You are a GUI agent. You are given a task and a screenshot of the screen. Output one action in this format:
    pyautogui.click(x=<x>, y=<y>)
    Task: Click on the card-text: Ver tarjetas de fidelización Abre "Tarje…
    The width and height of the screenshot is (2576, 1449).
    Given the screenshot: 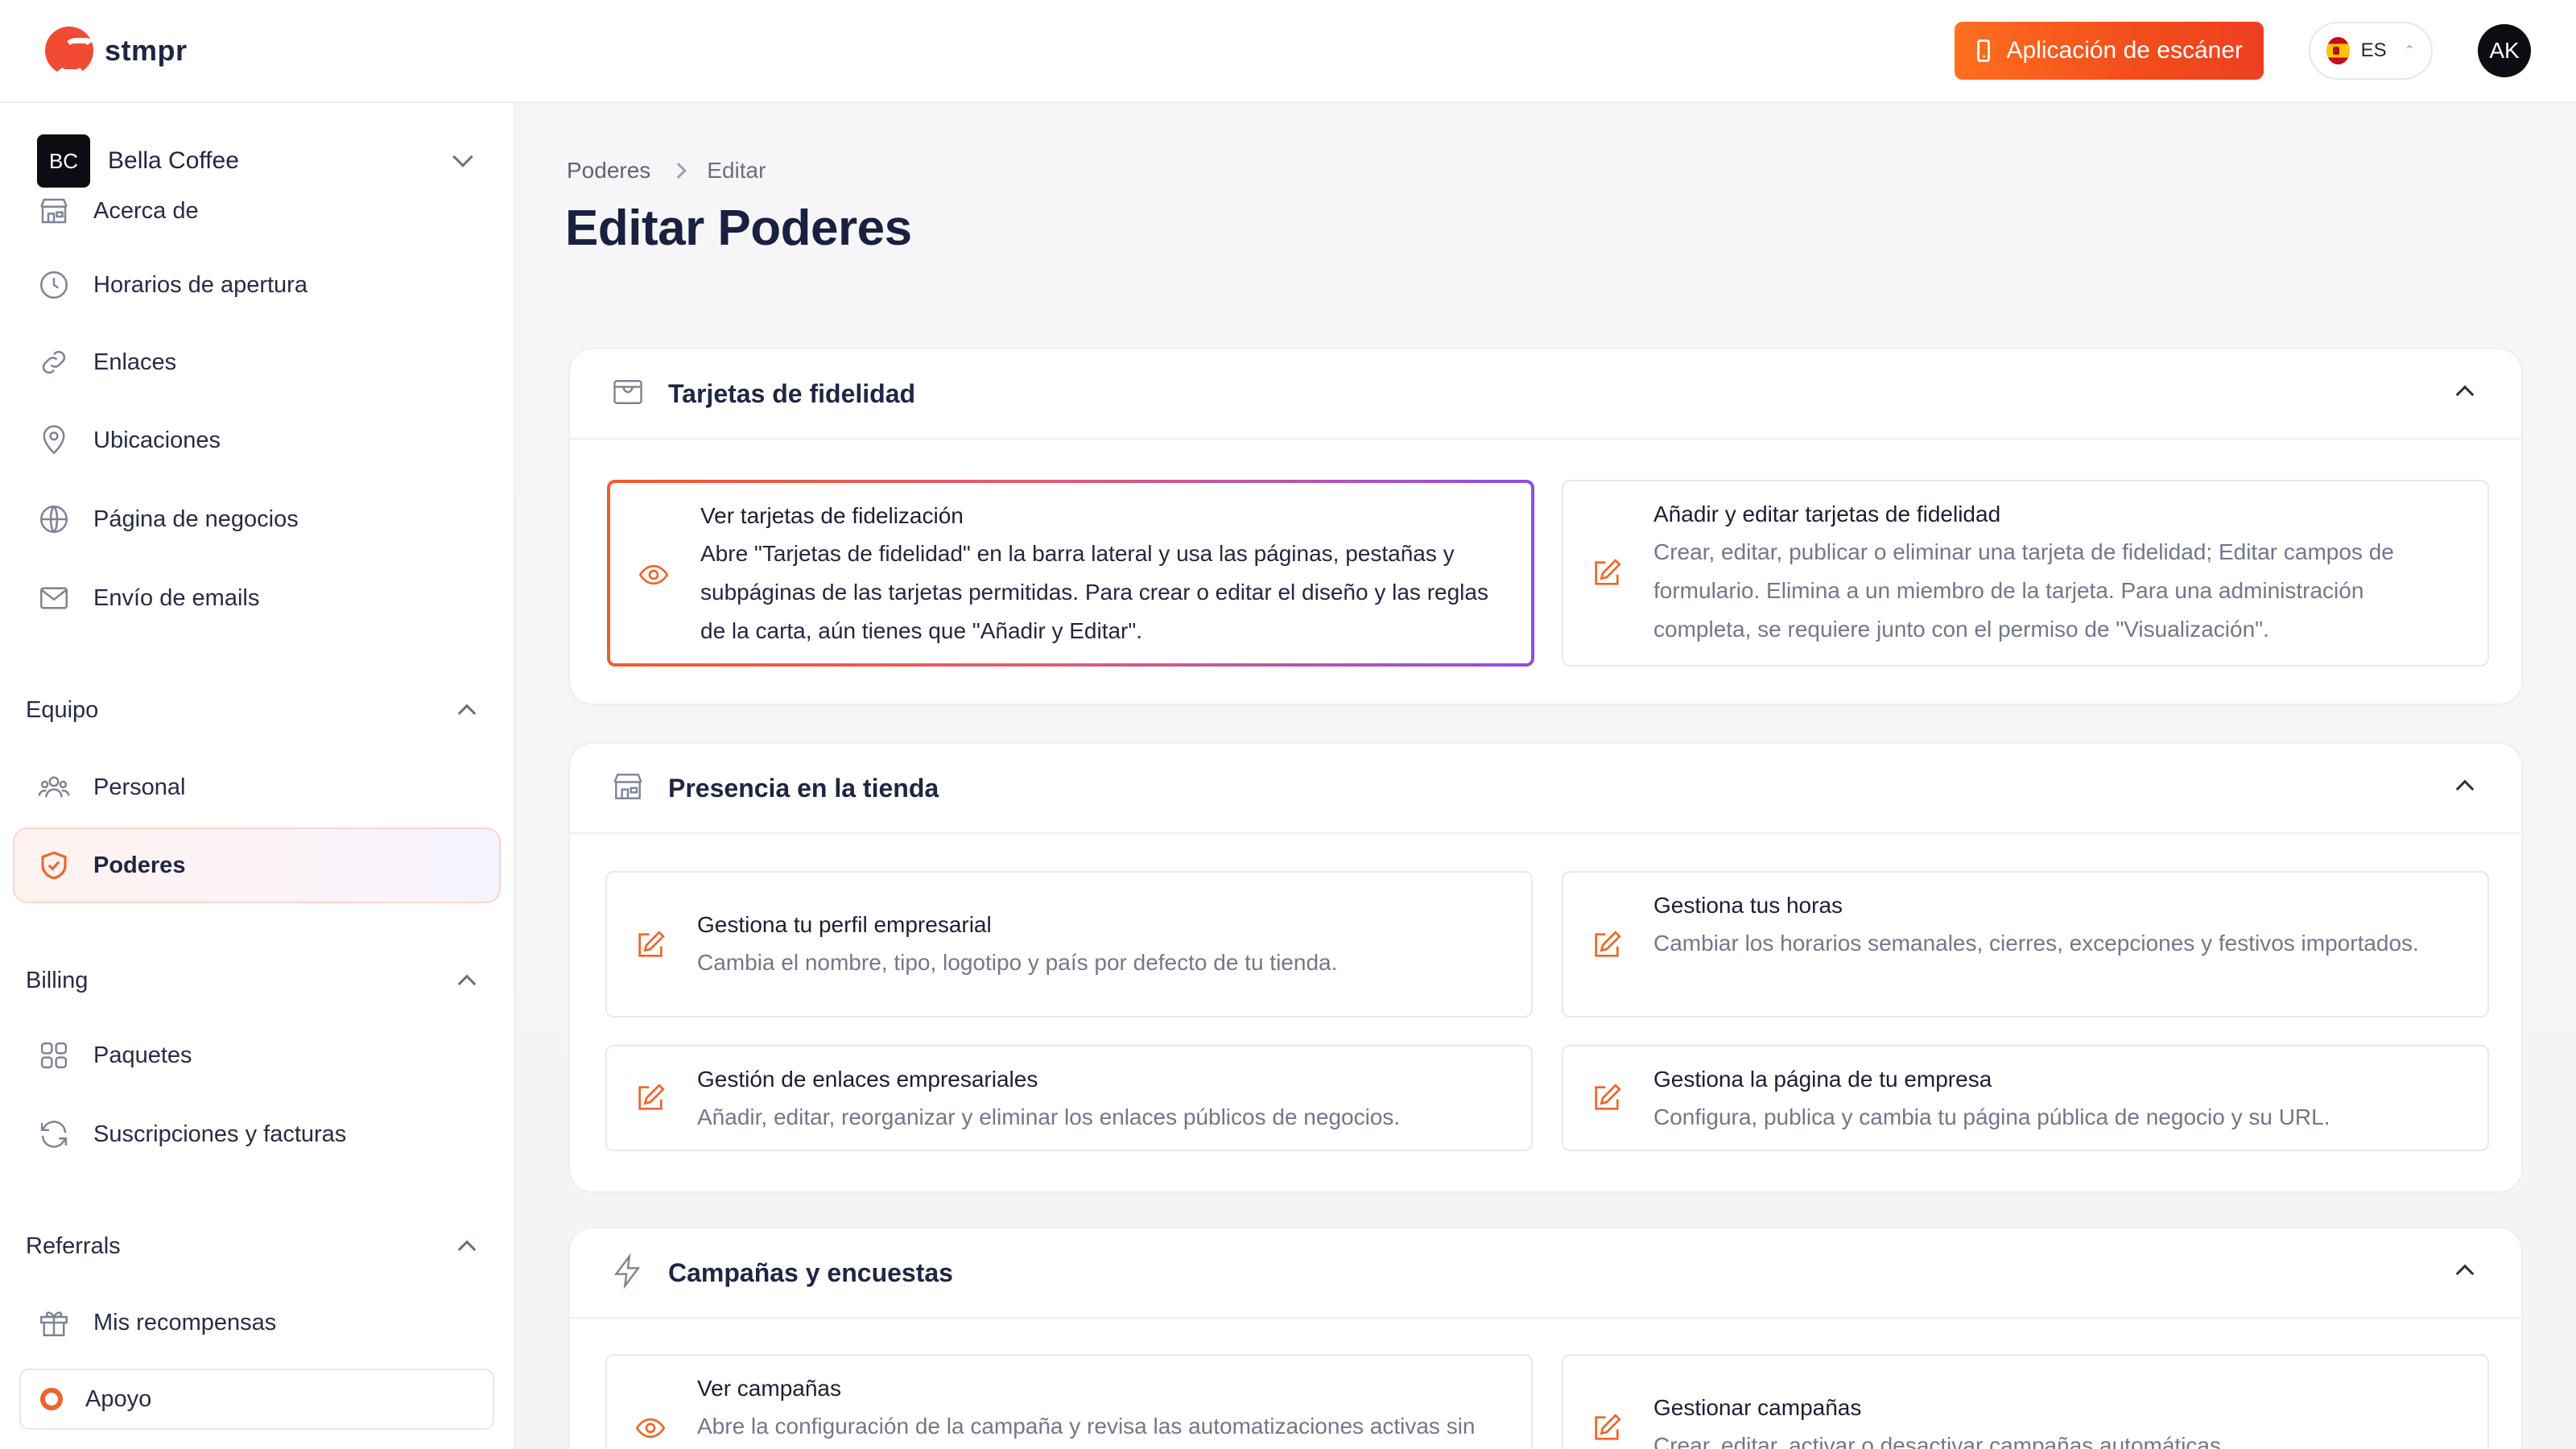 What is the action you would take?
    pyautogui.click(x=1102, y=573)
    